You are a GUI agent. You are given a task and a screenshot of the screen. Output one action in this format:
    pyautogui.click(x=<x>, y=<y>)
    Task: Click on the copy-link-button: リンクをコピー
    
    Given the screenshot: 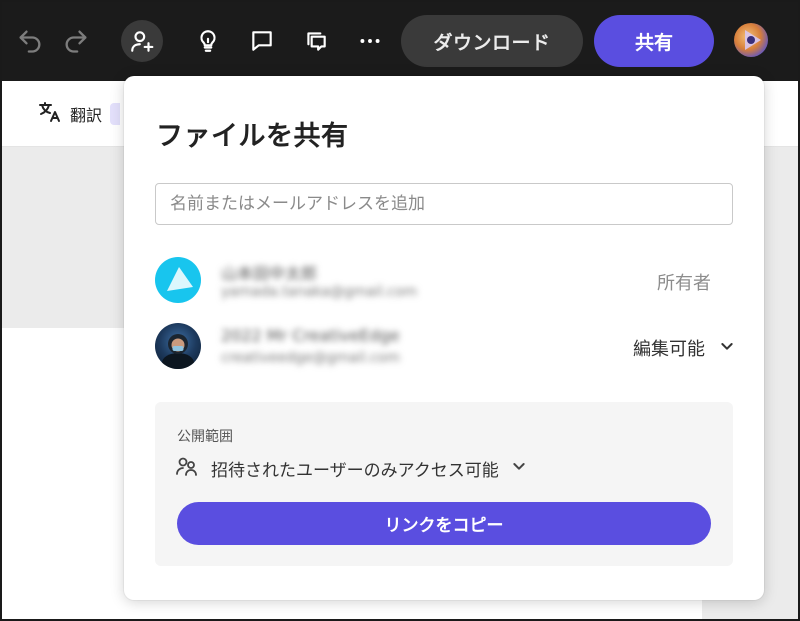 What is the action you would take?
    pyautogui.click(x=444, y=523)
    